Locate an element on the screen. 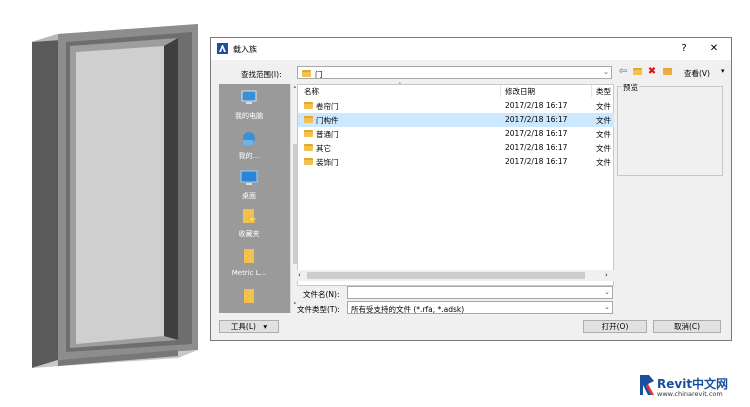  scroll-right-icon: › is located at coordinates (606, 275).